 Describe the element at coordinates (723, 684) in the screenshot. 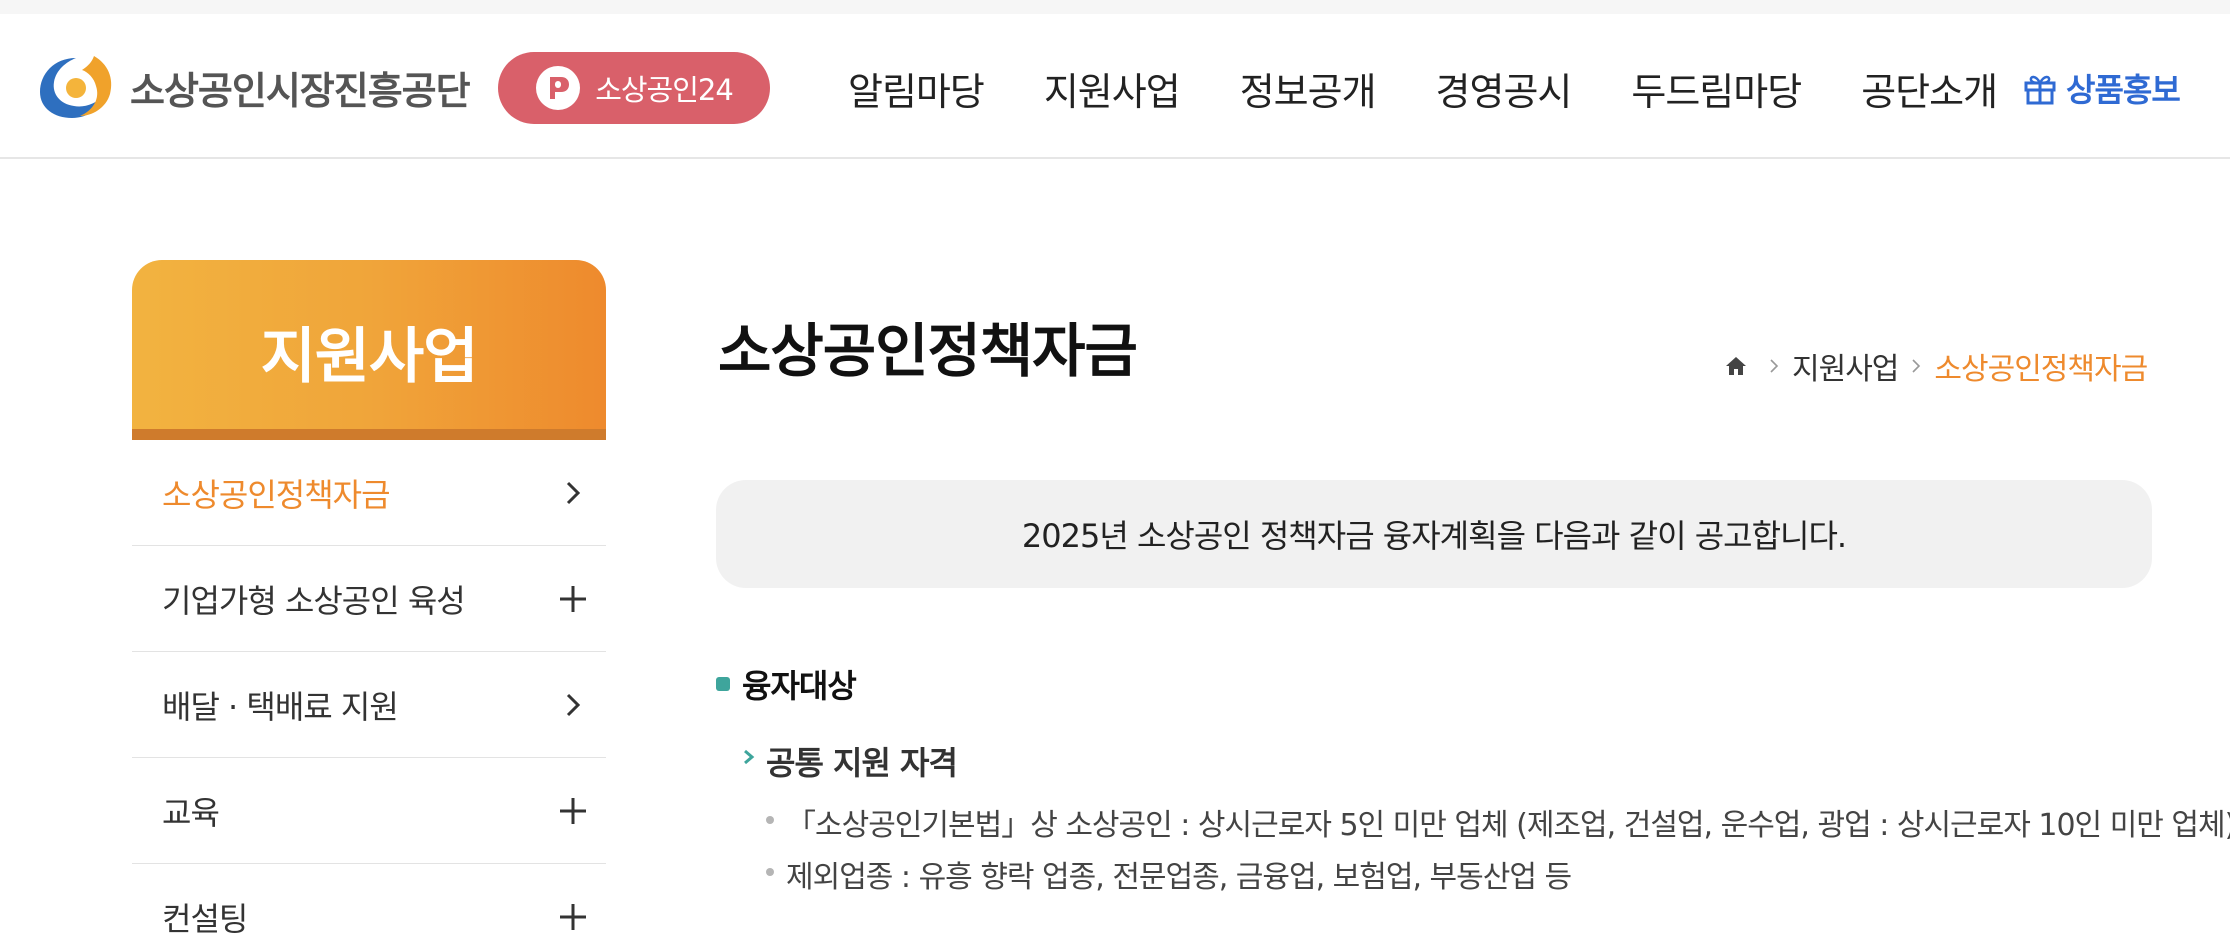

I see `square-bullet-icon` at that location.